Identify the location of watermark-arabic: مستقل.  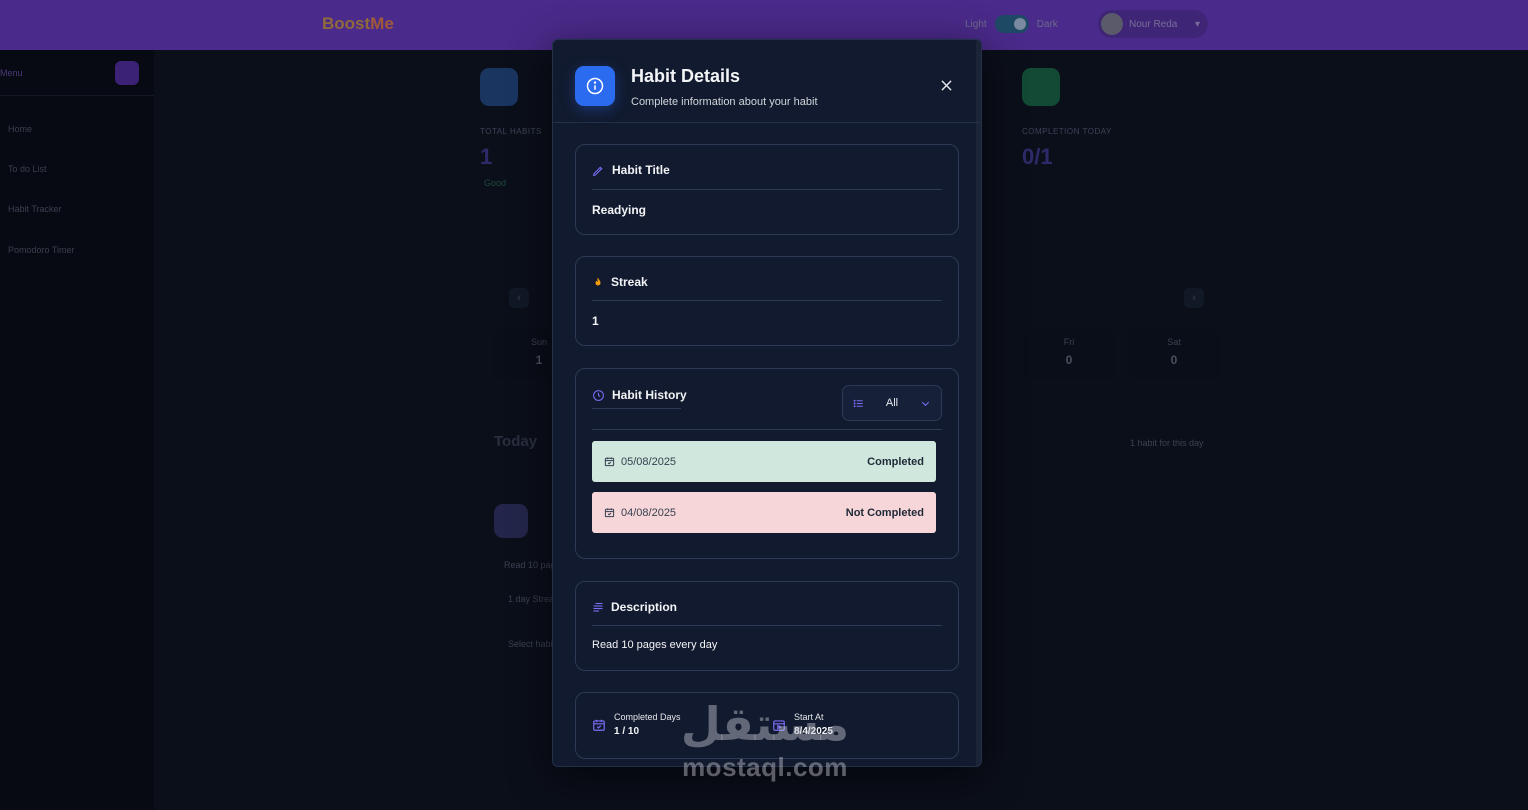
(765, 724).